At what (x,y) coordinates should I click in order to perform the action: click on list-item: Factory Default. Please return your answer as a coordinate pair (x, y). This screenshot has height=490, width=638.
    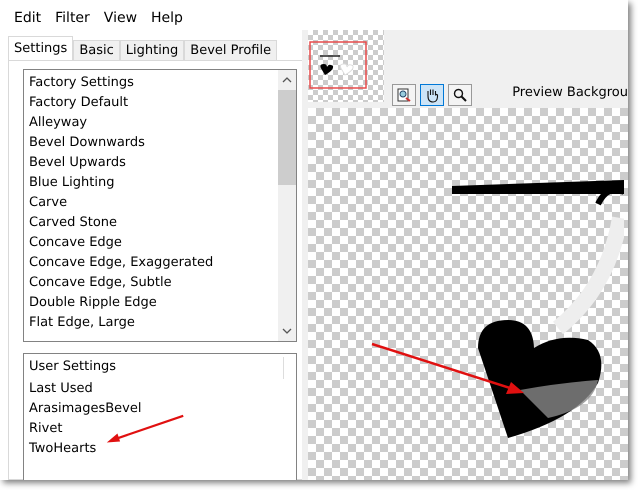
    Looking at the image, I should click on (151, 103).